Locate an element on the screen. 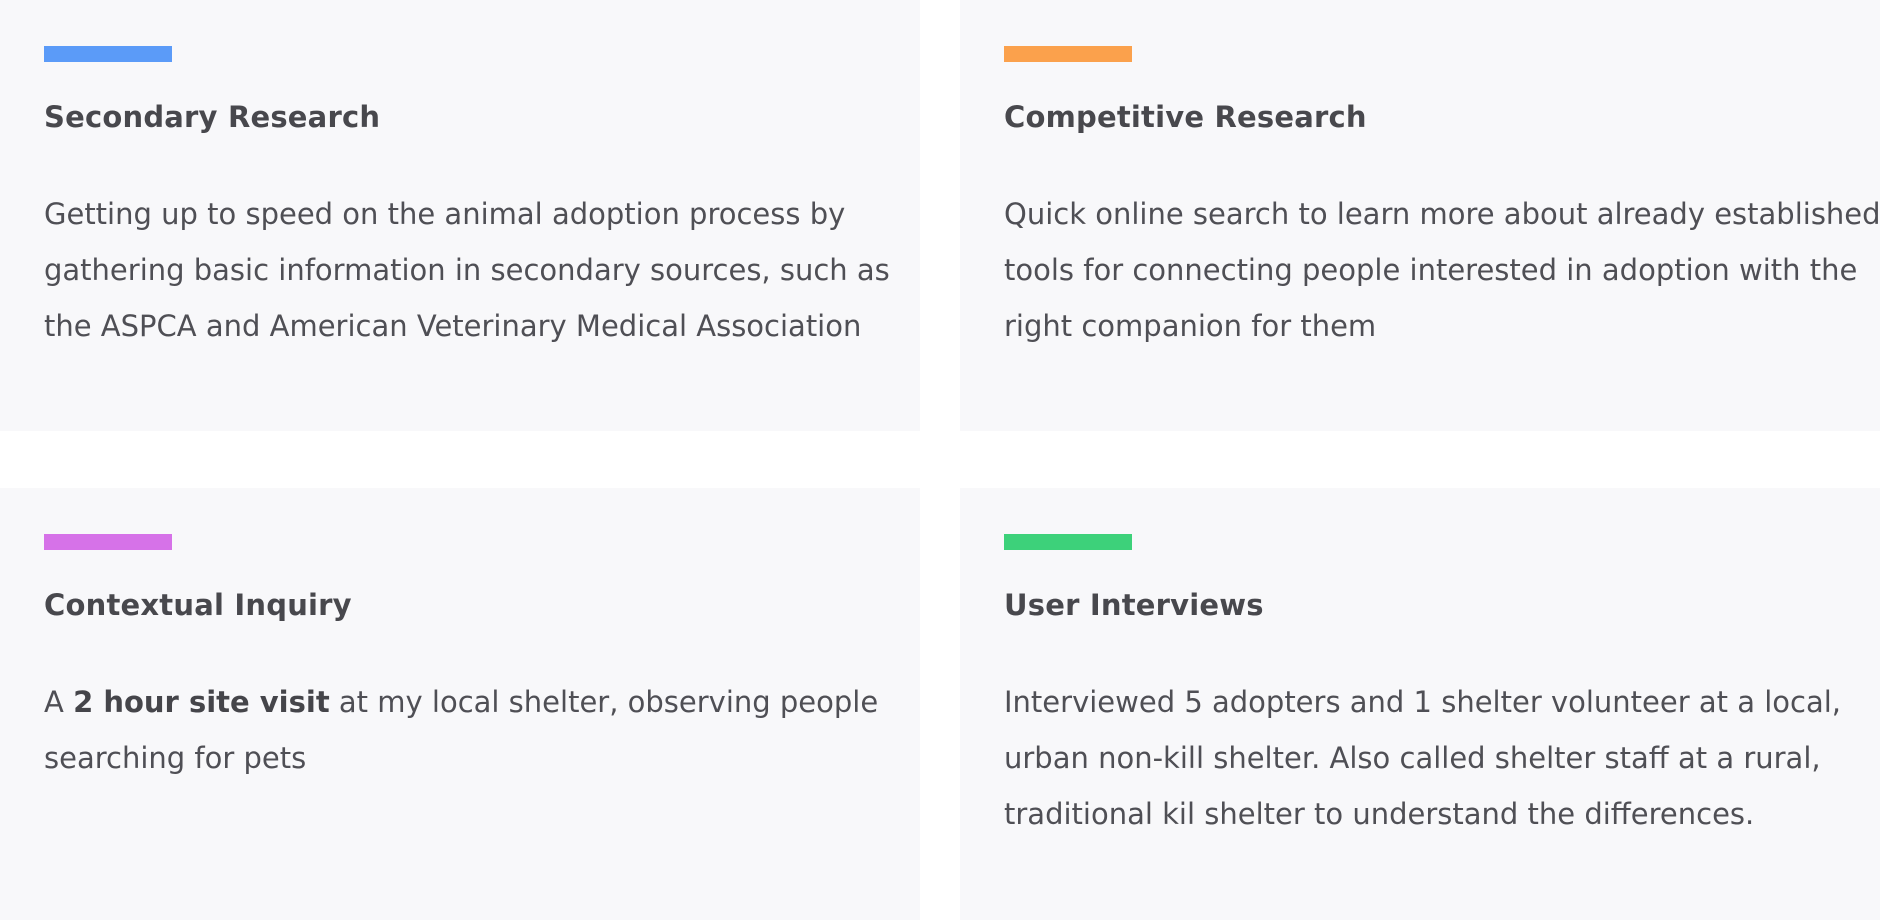 Image resolution: width=1880 pixels, height=920 pixels. description-suffix: at my local shelter, observing people is located at coordinates (604, 702).